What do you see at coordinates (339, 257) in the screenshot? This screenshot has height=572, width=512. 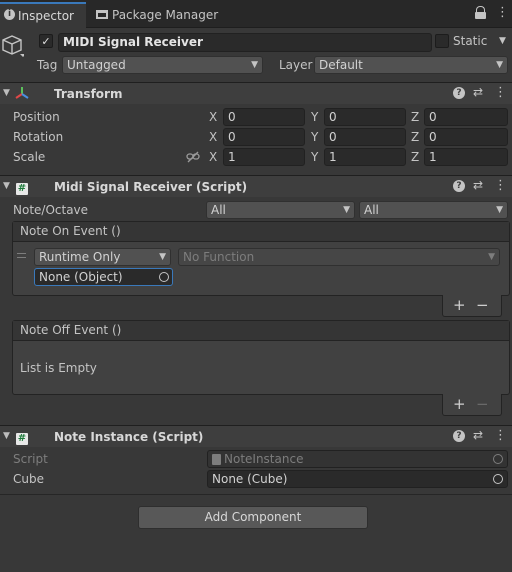 I see `function-dropdown: No Function ▼` at bounding box center [339, 257].